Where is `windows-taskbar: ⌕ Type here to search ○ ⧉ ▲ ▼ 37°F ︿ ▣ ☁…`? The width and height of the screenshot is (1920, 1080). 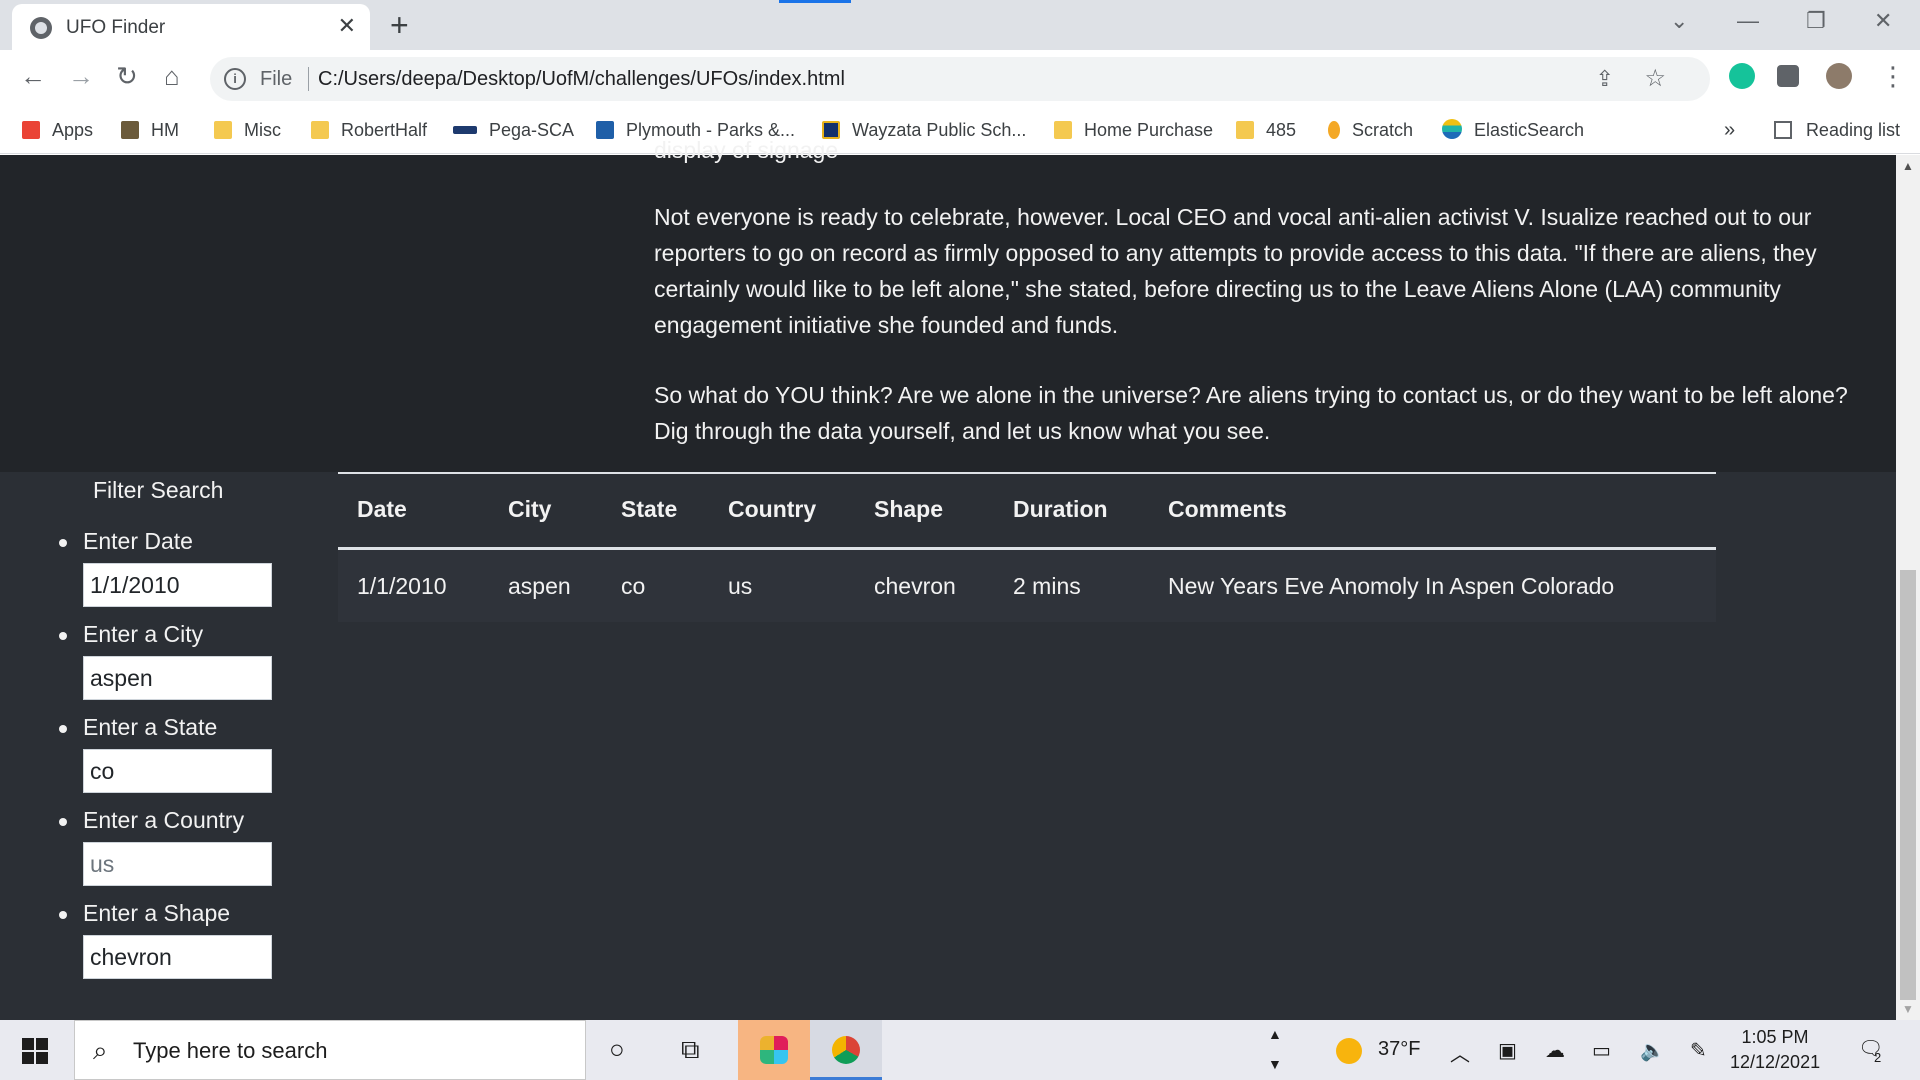 windows-taskbar: ⌕ Type here to search ○ ⧉ ▲ ▼ 37°F ︿ ▣ ☁… is located at coordinates (960, 1050).